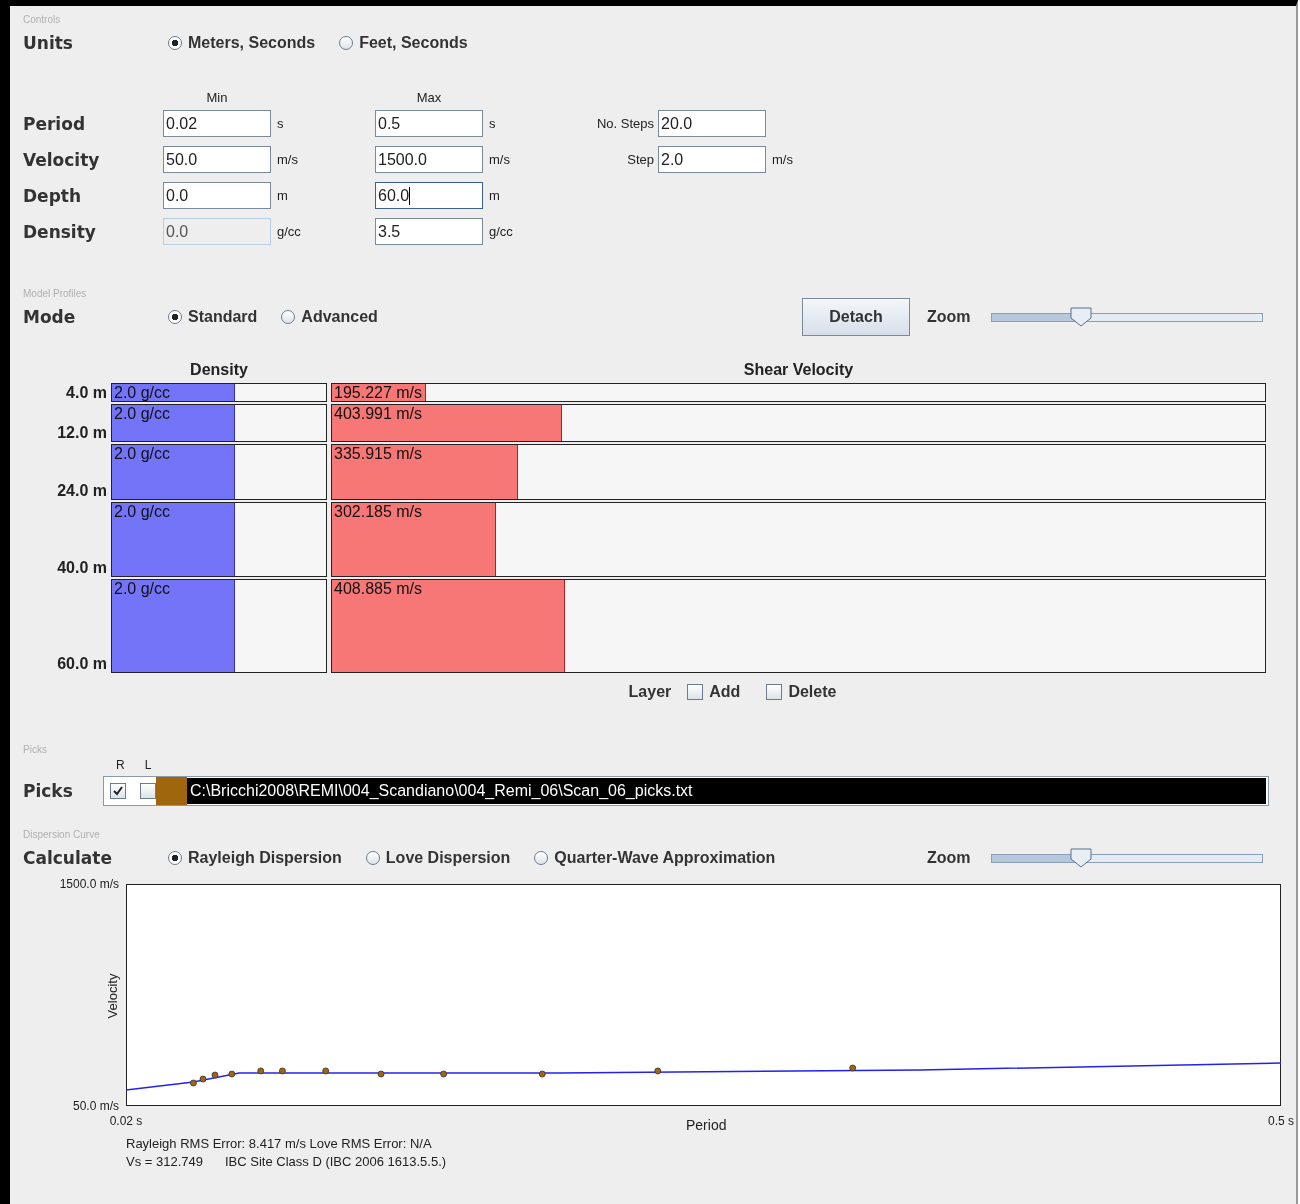 The image size is (1300, 1204). Describe the element at coordinates (50, 317) in the screenshot. I see `mode-label: Mode` at that location.